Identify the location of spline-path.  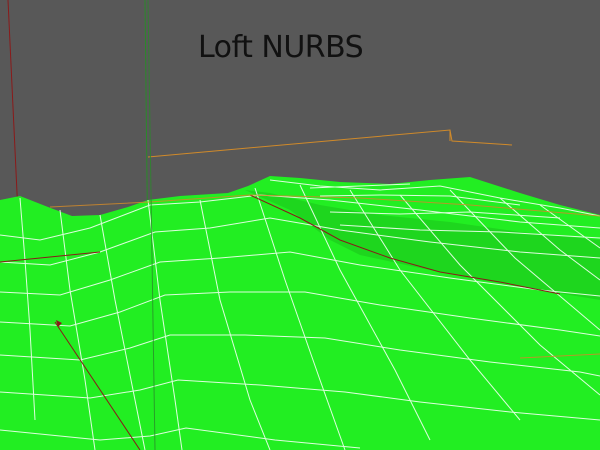
(330, 143).